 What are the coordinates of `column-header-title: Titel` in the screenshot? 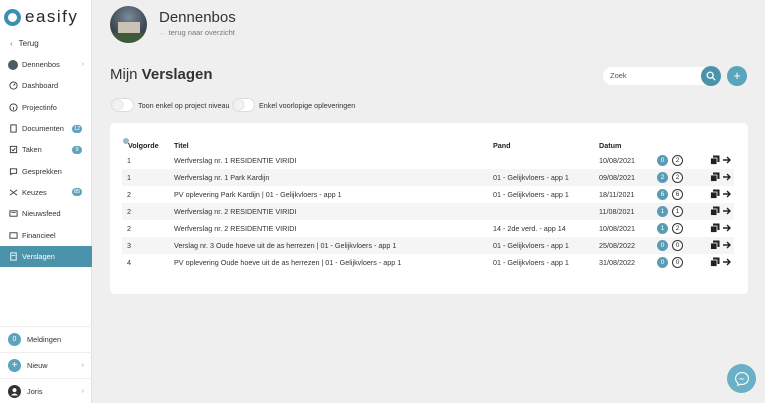 It's located at (181, 145).